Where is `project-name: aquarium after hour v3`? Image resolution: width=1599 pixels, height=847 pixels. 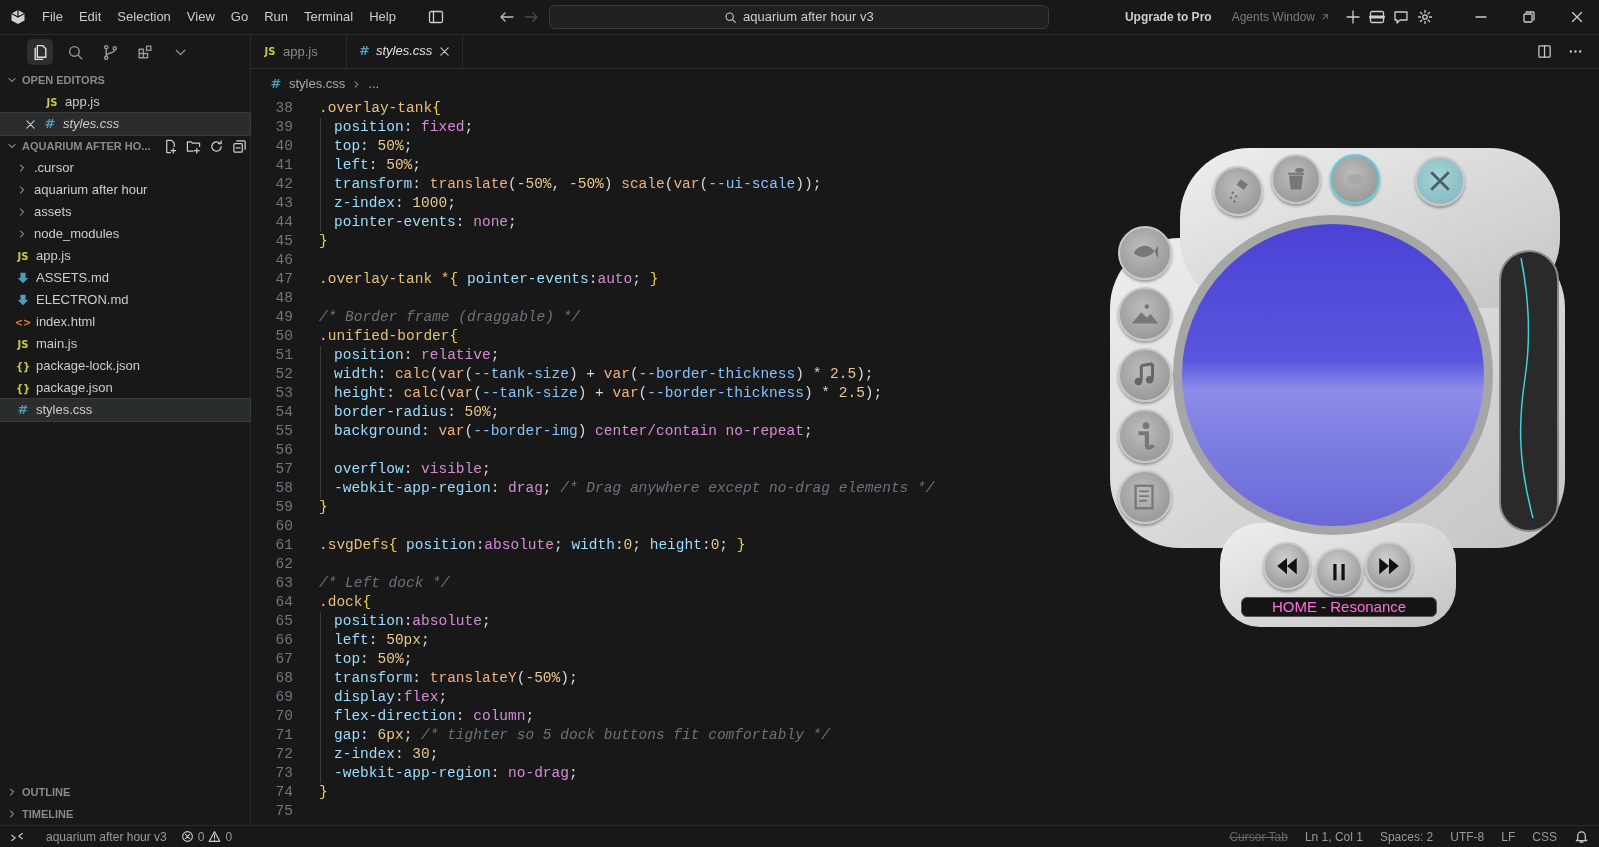 project-name: aquarium after hour v3 is located at coordinates (106, 836).